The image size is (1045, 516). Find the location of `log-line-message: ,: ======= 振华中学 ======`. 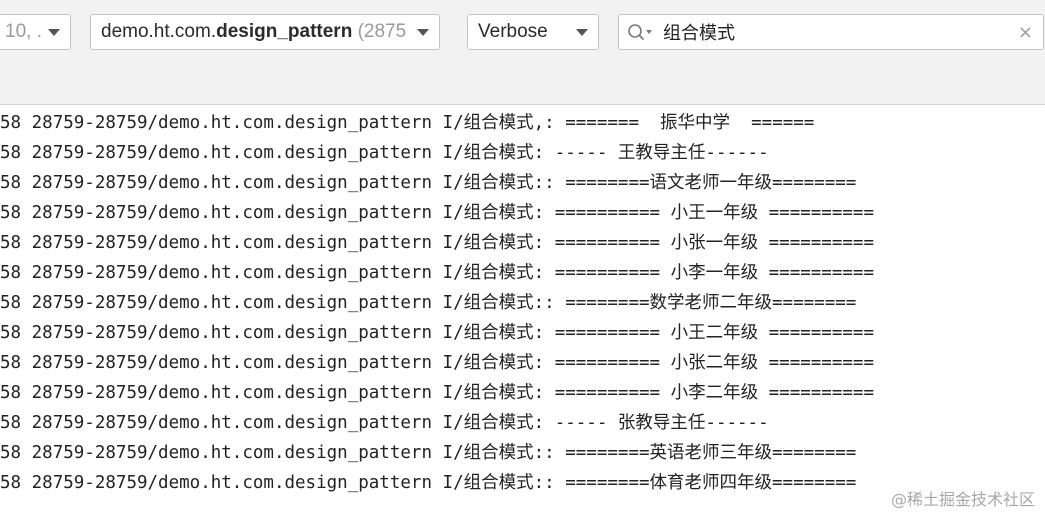

log-line-message: ,: ======= 振华中学 ====== is located at coordinates (674, 123).